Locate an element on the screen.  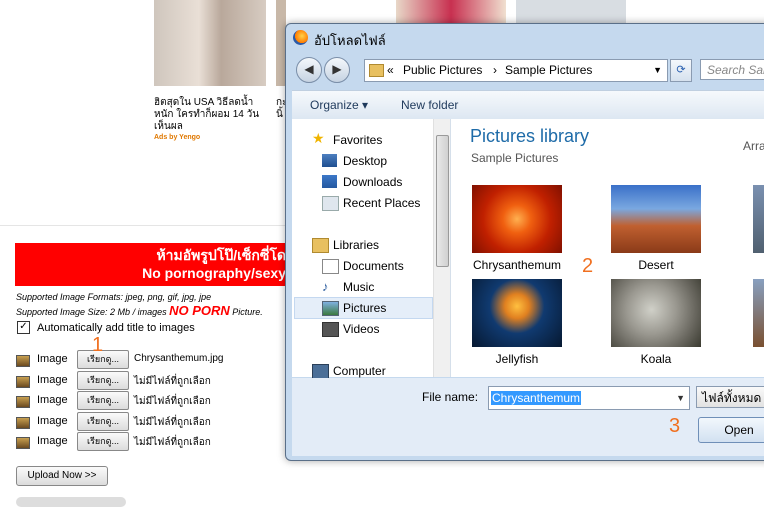
file-label-chrysanthemum: Chrysanthemum is located at coordinates (517, 265).